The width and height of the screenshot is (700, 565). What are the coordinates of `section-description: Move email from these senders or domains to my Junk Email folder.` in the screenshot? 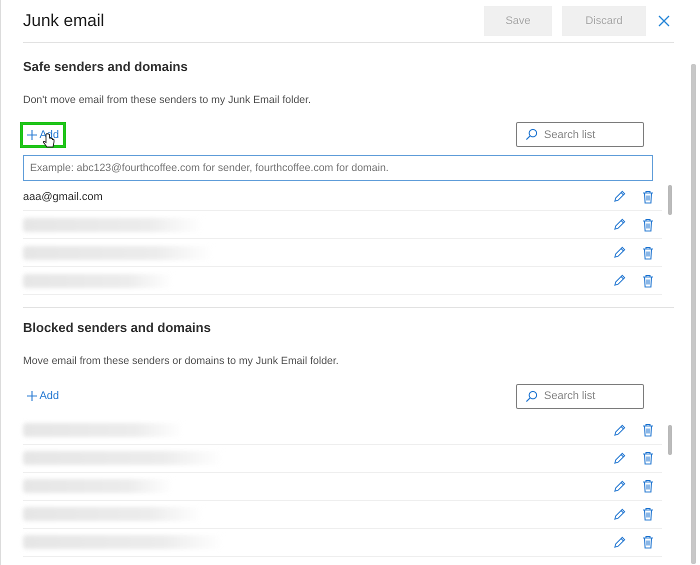 It's located at (181, 361).